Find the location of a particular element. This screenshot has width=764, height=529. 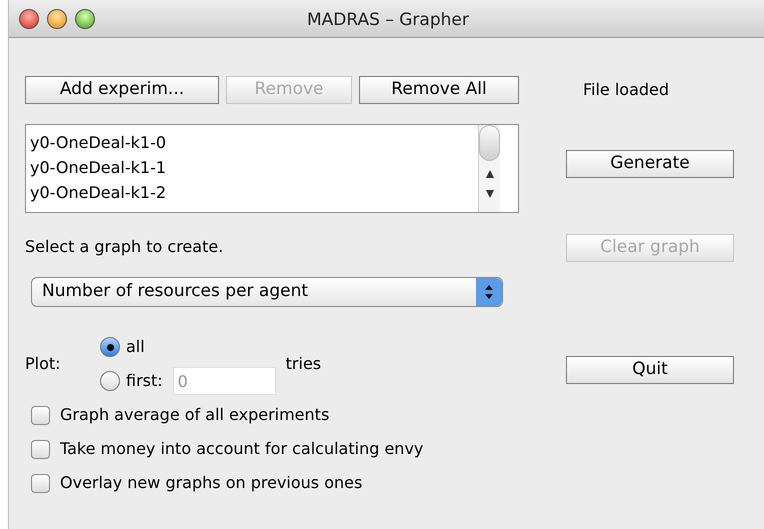

list-item: y0-OneDeal-k1-2 is located at coordinates (254, 192).